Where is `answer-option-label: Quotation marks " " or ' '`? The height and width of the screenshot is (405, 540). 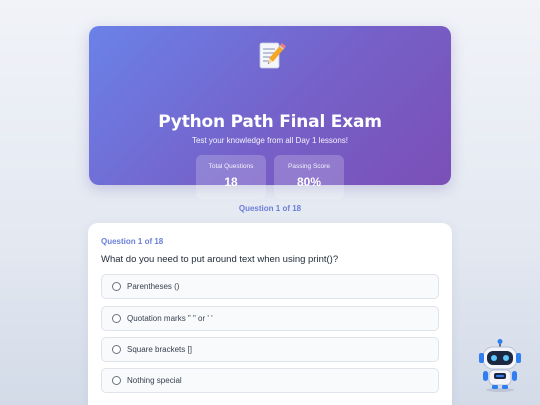
answer-option-label: Quotation marks " " or ' ' is located at coordinates (170, 318).